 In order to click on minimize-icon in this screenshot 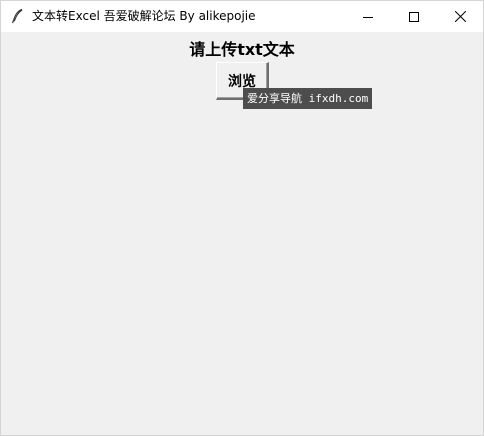, I will do `click(368, 16)`.